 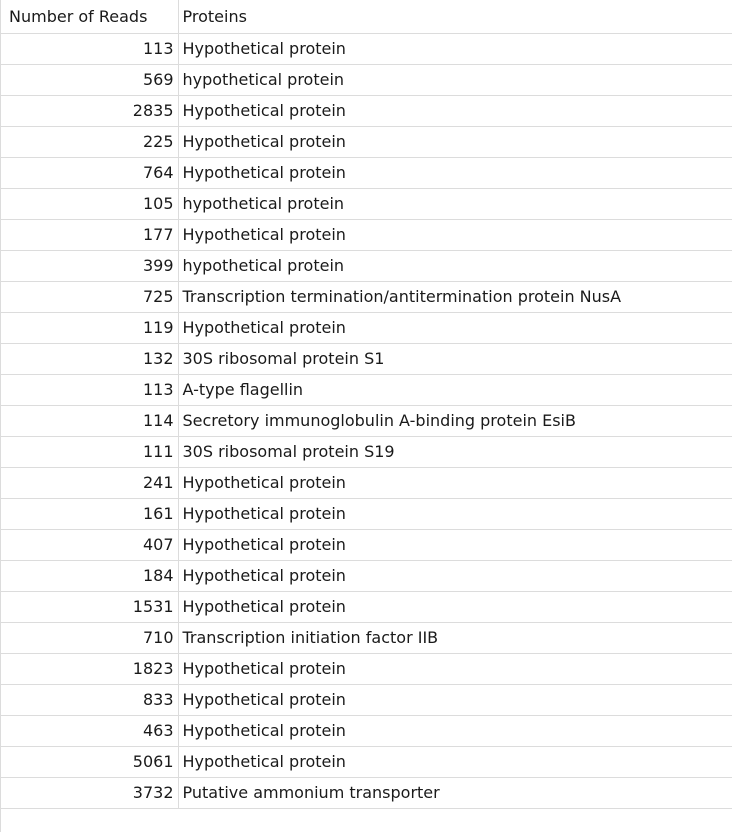 What do you see at coordinates (89, 111) in the screenshot?
I see `reads-cell: 2835` at bounding box center [89, 111].